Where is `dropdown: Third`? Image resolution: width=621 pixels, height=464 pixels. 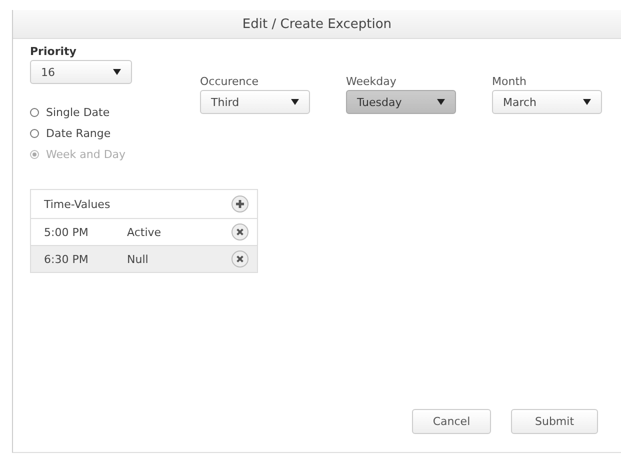 dropdown: Third is located at coordinates (255, 102).